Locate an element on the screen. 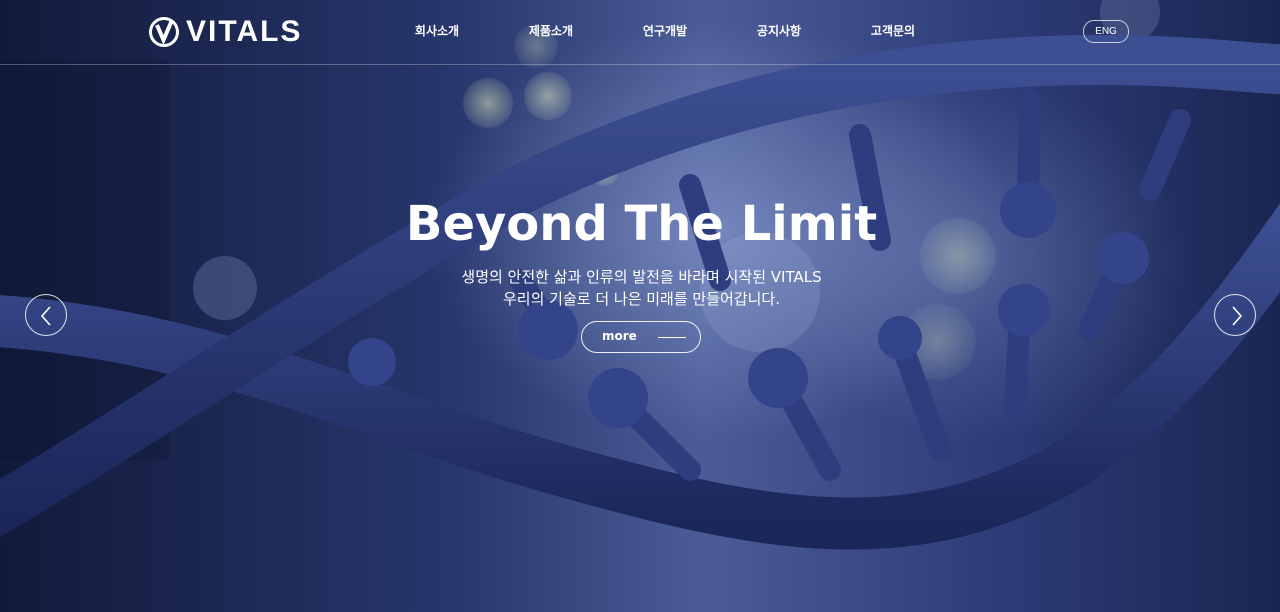 This screenshot has width=1280, height=612. language-toggle-button: ENG is located at coordinates (1106, 31).